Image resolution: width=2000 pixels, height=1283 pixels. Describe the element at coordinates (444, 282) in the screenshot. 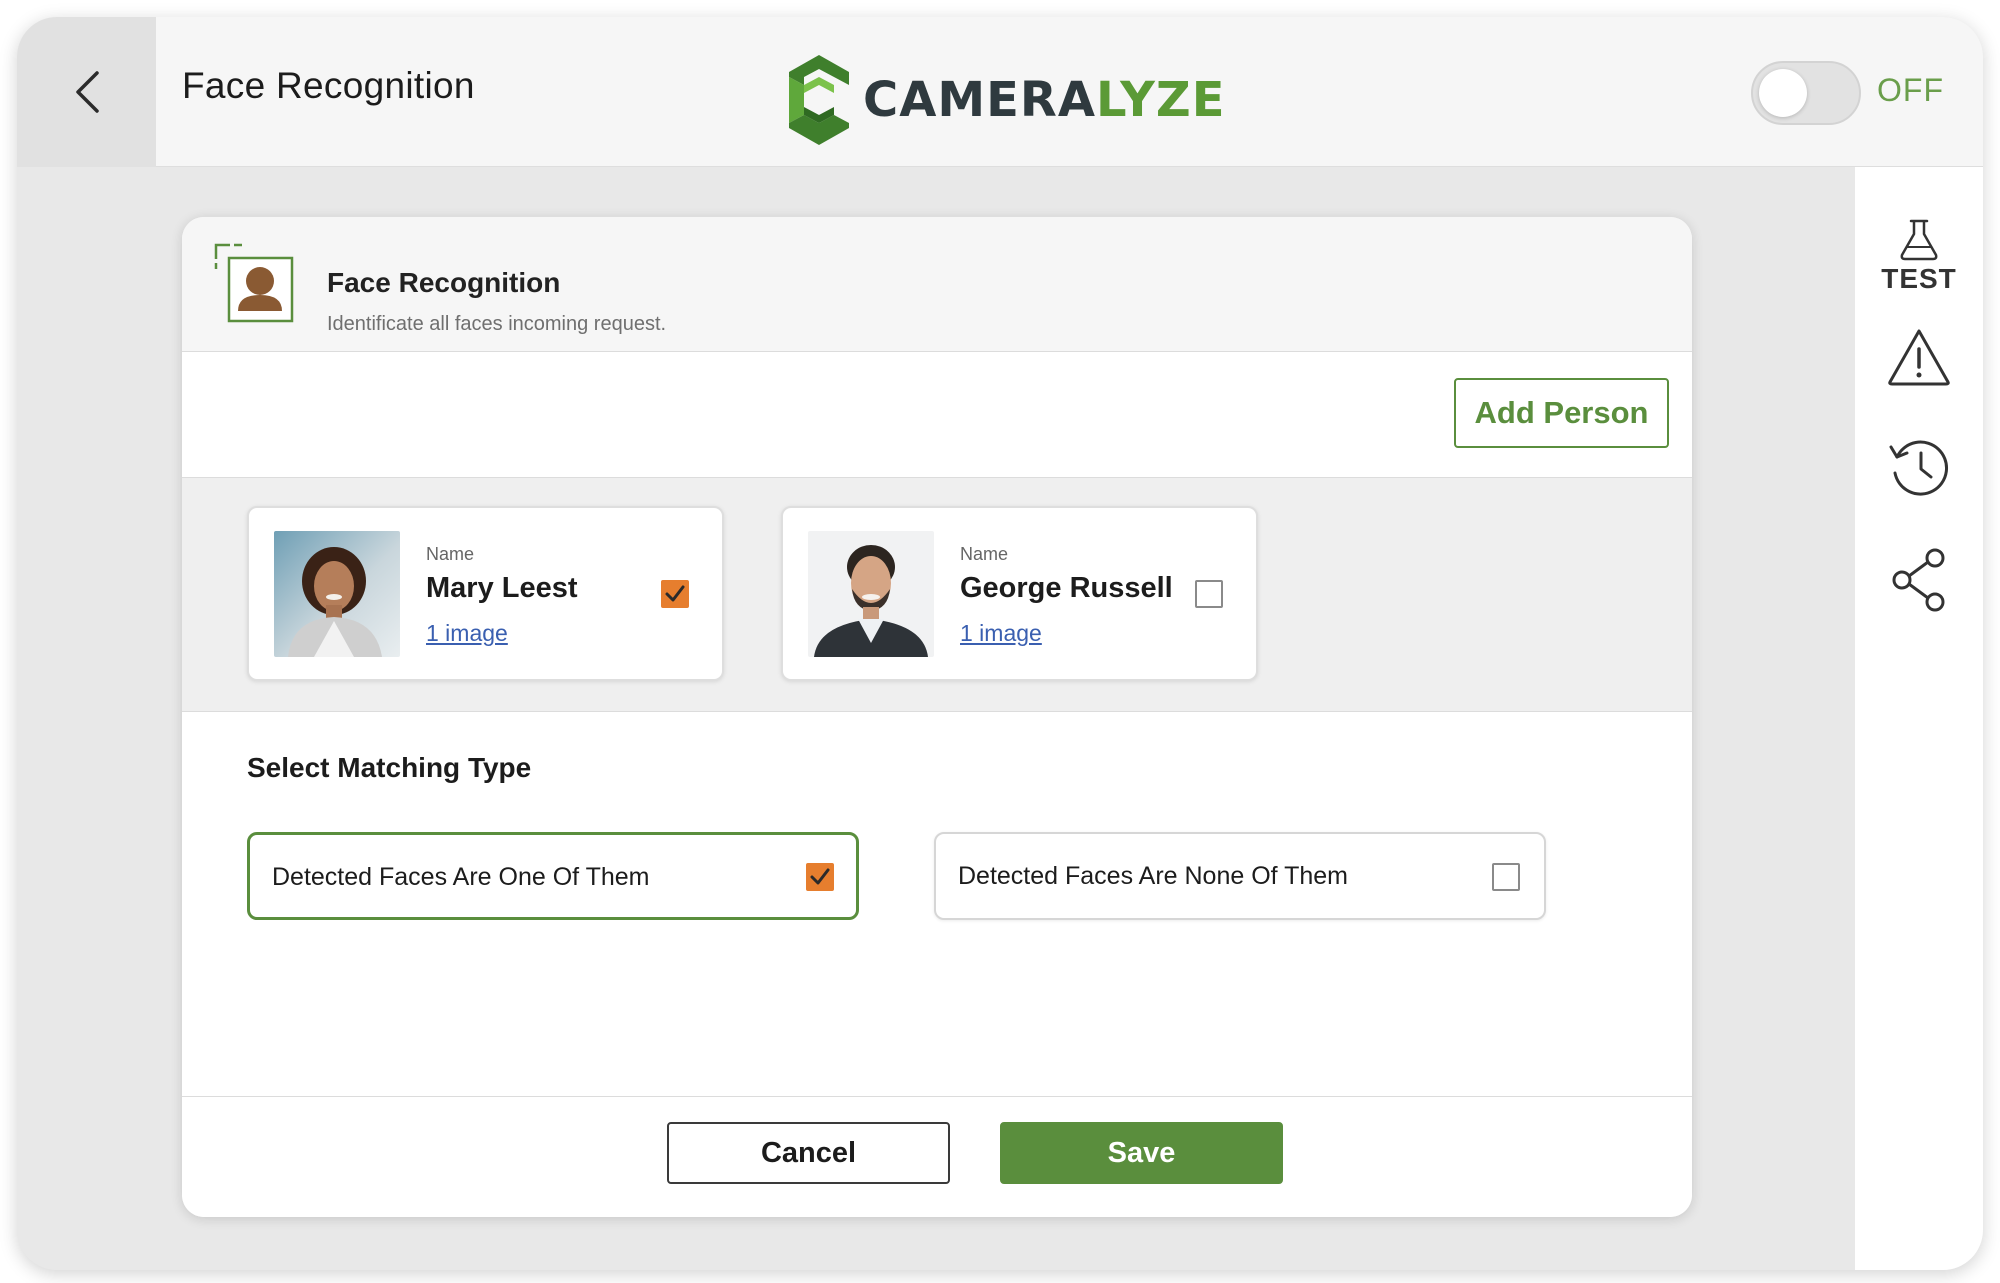

I see `card-title: Face Recognition` at that location.